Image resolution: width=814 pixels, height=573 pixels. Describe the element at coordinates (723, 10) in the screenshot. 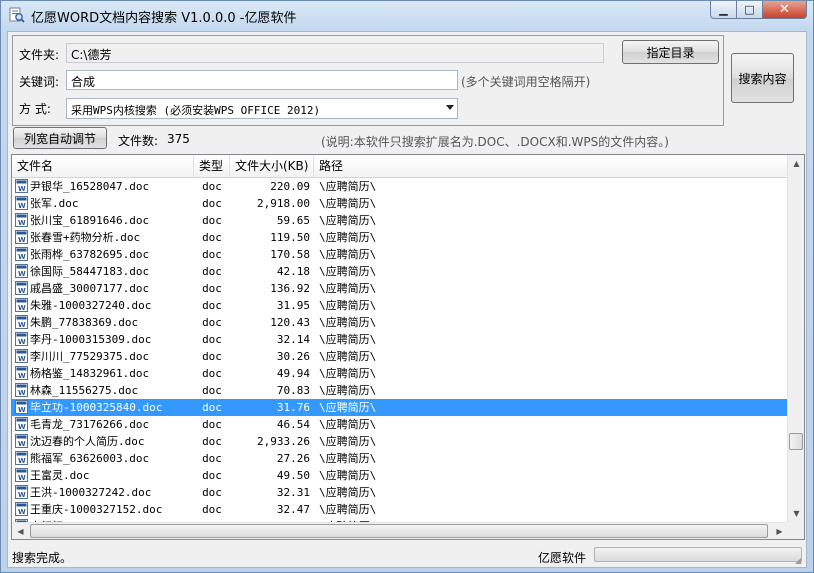

I see `minimize-button: ▁` at that location.